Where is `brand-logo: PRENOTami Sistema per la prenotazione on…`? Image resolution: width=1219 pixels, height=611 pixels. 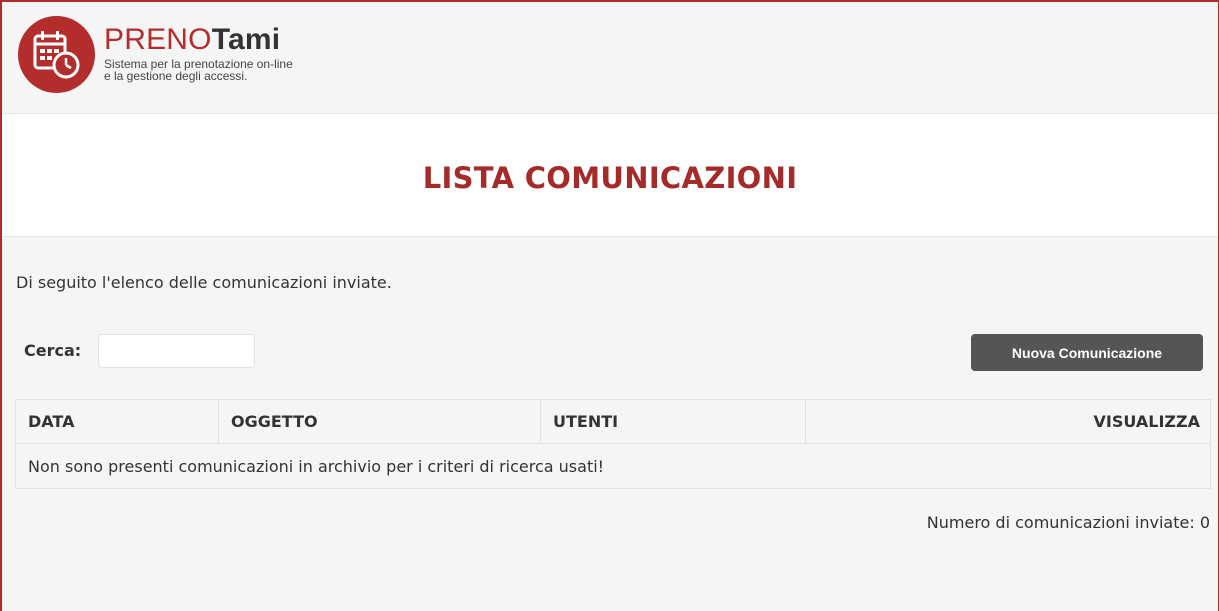
brand-logo: PRENOTami Sistema per la prenotazione on… is located at coordinates (198, 53).